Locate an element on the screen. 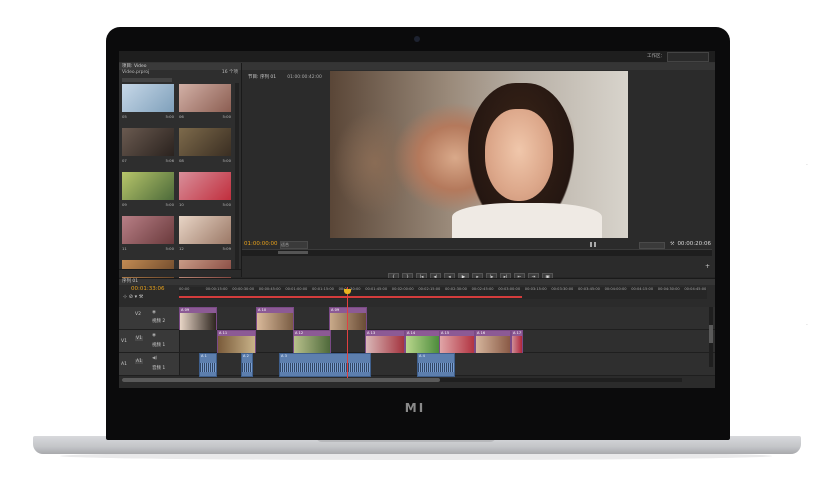 Image resolution: width=815 pixels, height=497 pixels. clip-name: A 11 is located at coordinates (223, 333).